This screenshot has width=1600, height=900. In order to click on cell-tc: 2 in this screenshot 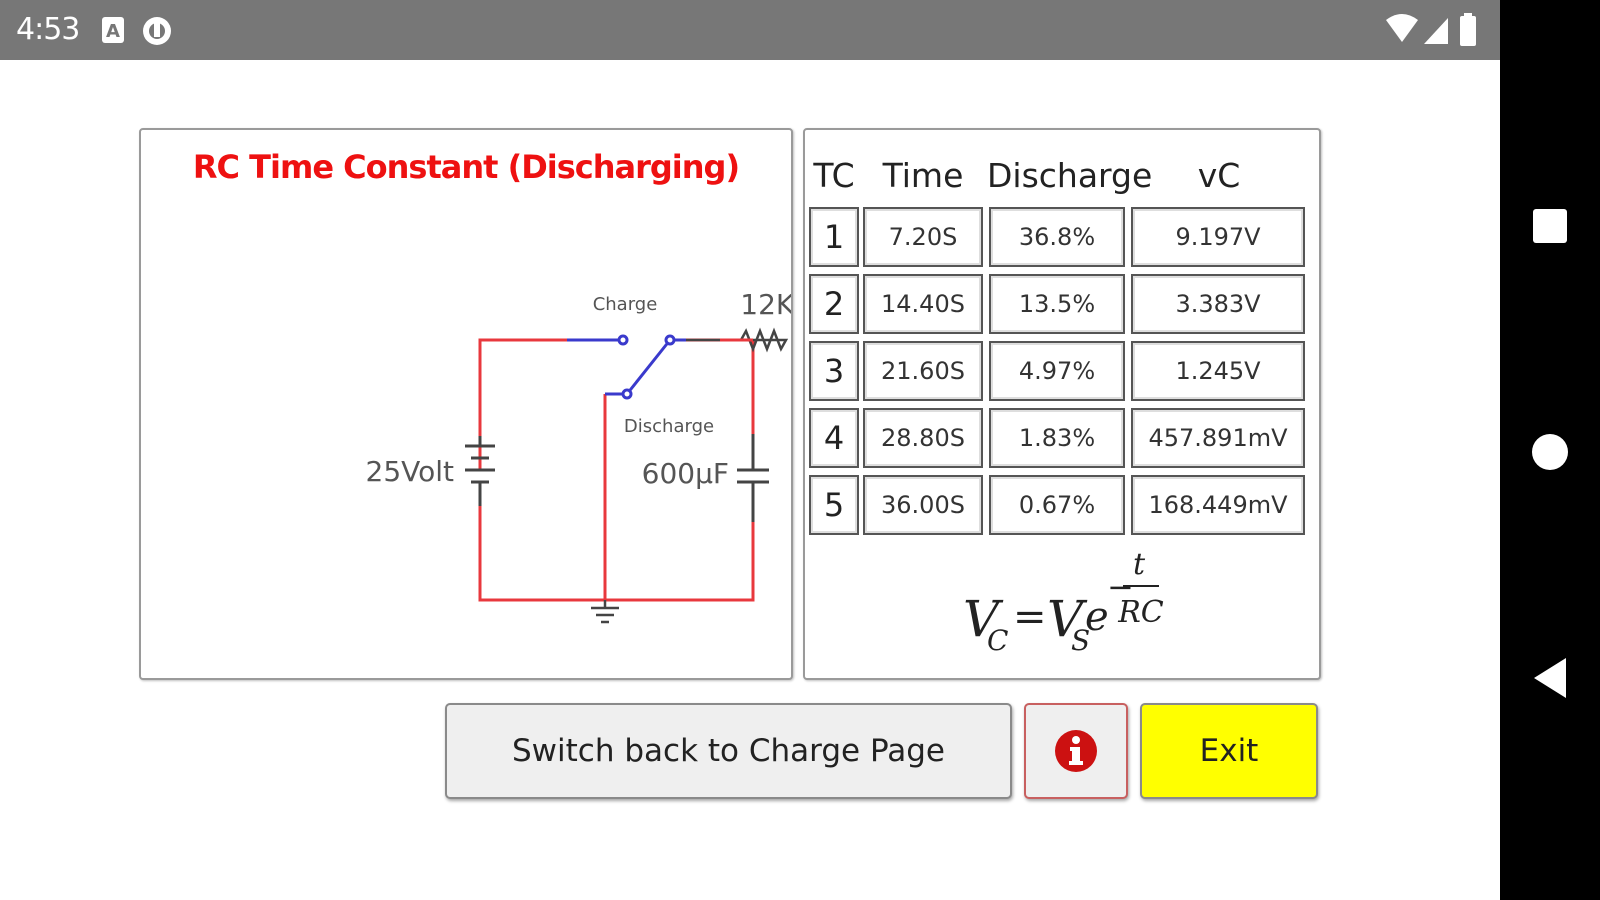, I will do `click(834, 304)`.